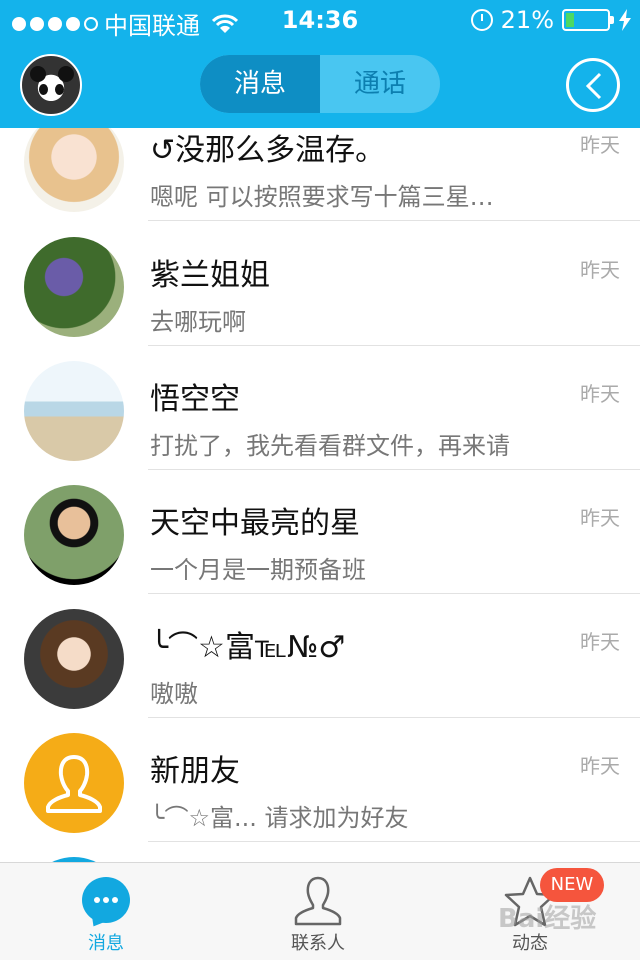  I want to click on tabbar-messages: 消息, so click(106, 911).